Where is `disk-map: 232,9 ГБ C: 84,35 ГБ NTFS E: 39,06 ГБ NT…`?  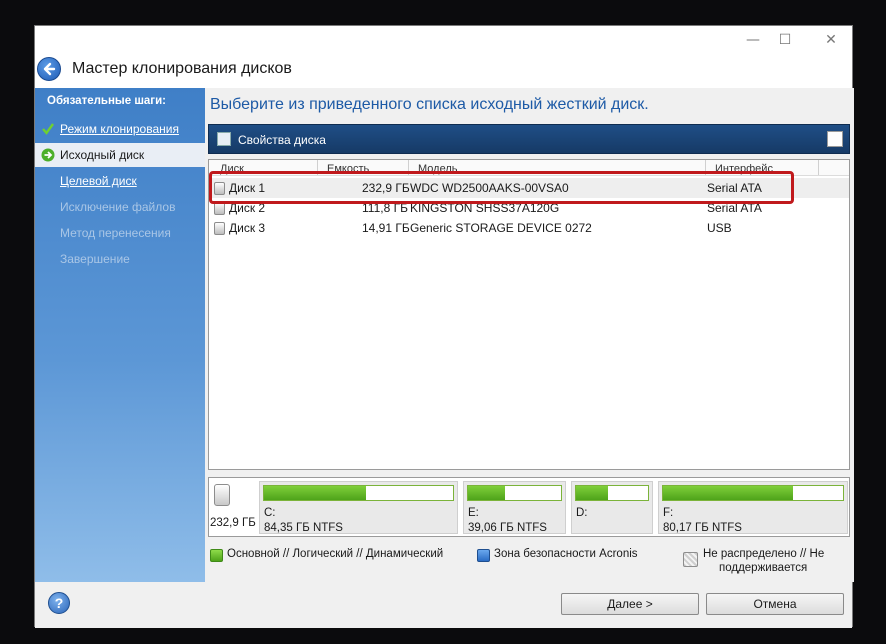
disk-map: 232,9 ГБ C: 84,35 ГБ NTFS E: 39,06 ГБ NT… is located at coordinates (529, 507).